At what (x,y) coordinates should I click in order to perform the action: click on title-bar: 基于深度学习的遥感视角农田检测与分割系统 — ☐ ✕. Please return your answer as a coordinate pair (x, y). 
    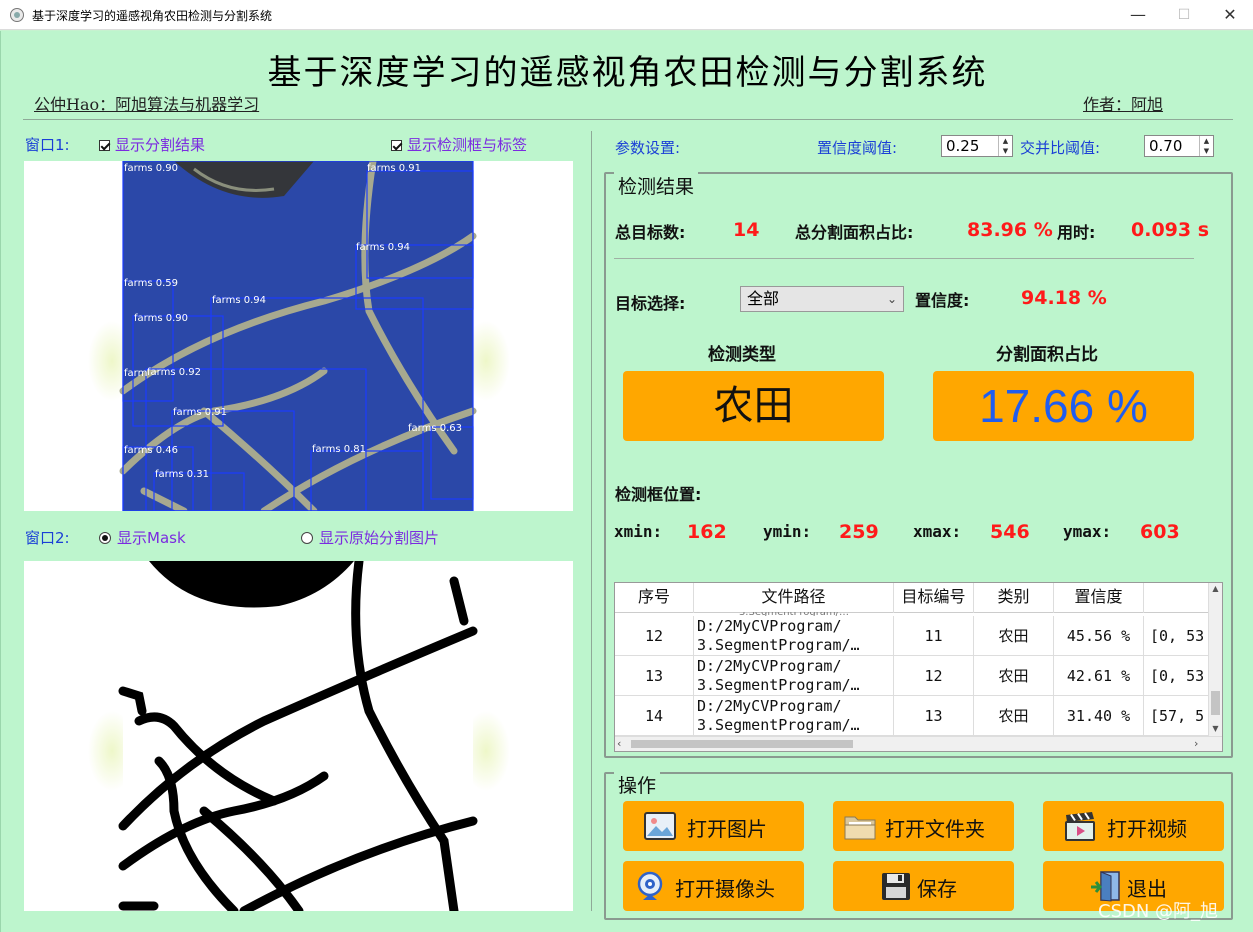
    Looking at the image, I should click on (626, 15).